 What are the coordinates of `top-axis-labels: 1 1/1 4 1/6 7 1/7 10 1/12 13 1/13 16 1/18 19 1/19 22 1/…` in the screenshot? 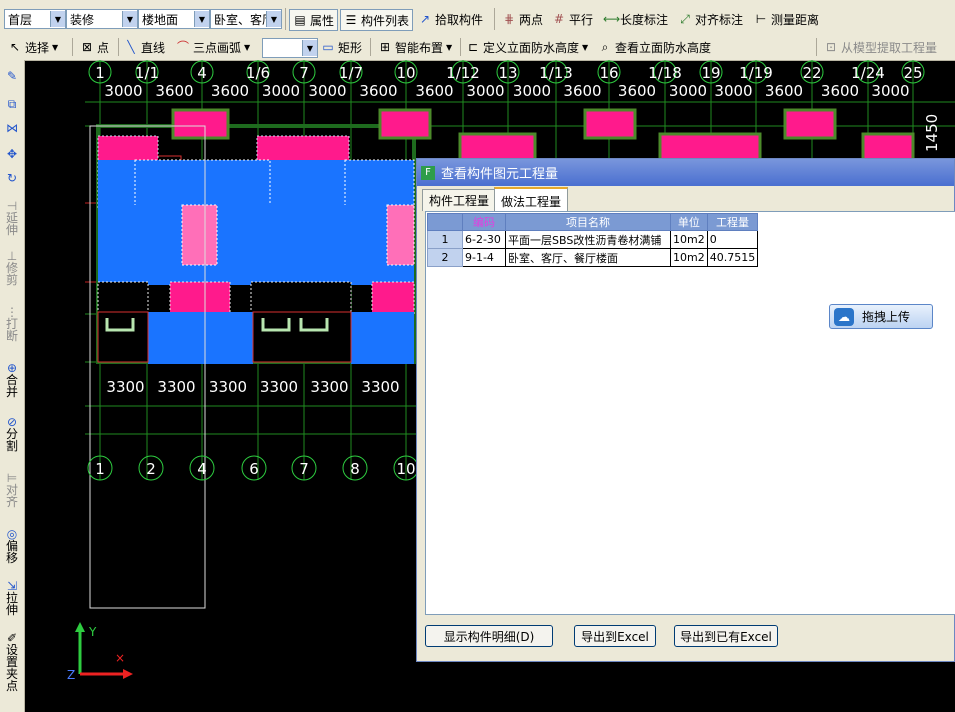 It's located at (506, 72).